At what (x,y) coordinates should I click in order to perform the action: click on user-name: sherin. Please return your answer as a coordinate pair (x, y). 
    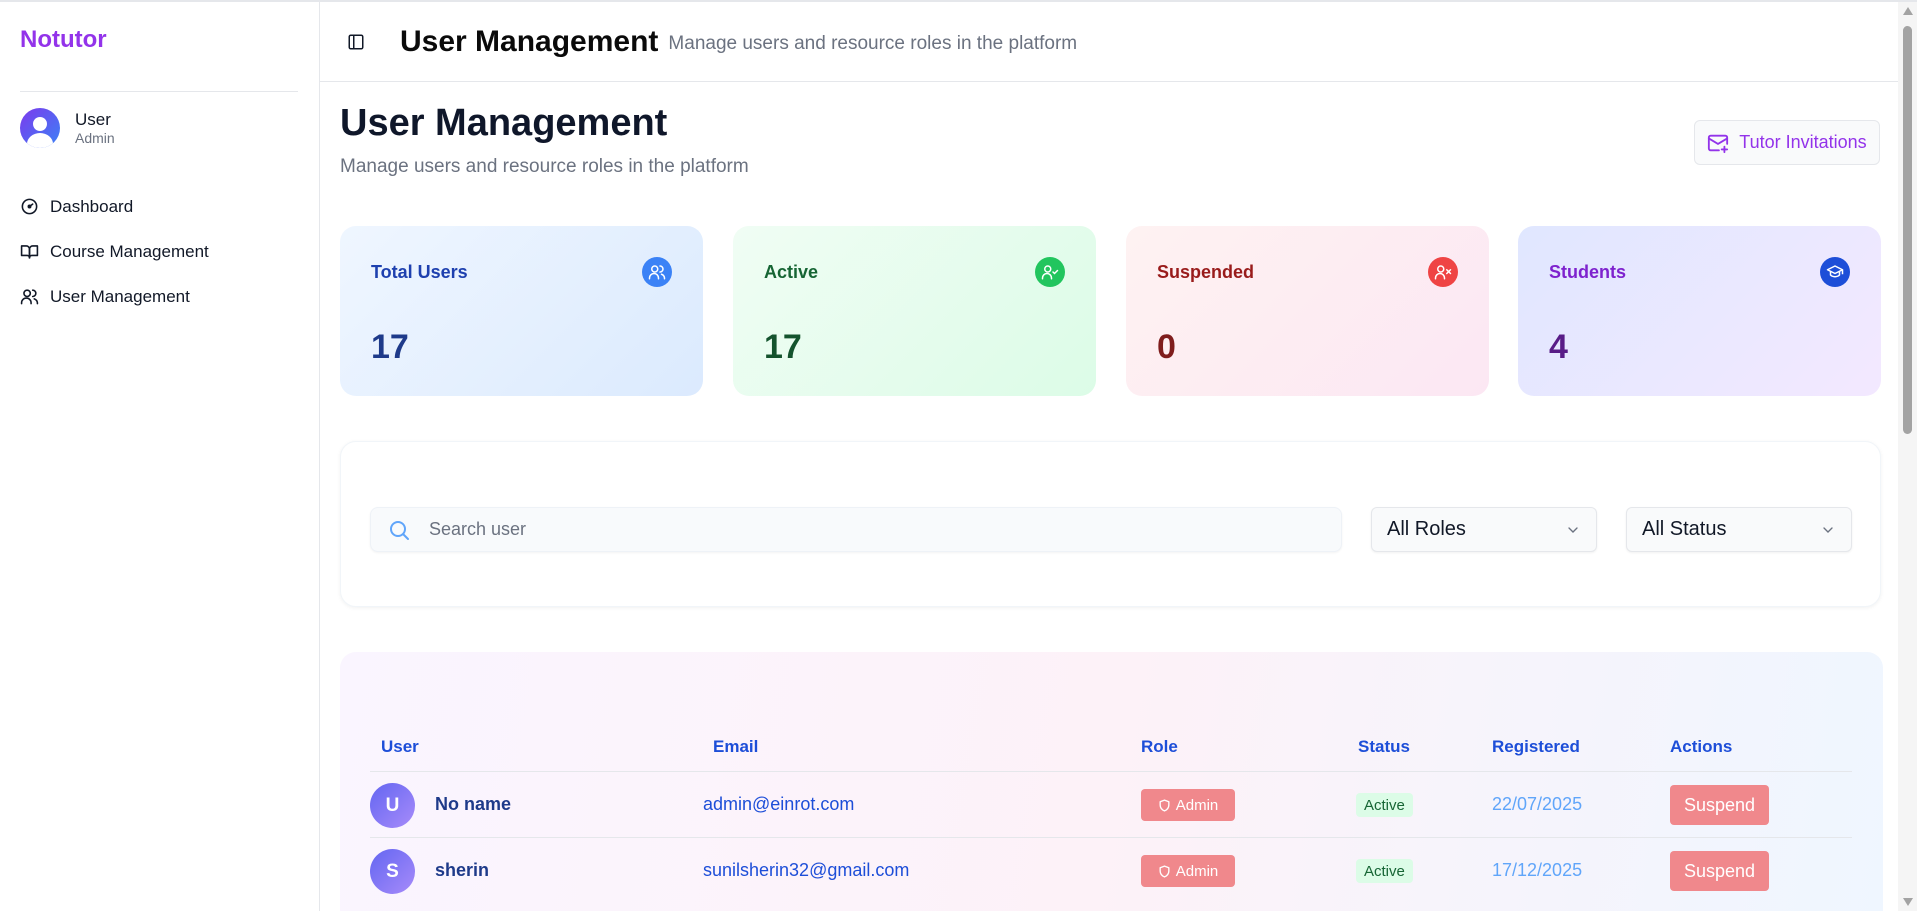
    Looking at the image, I should click on (462, 870).